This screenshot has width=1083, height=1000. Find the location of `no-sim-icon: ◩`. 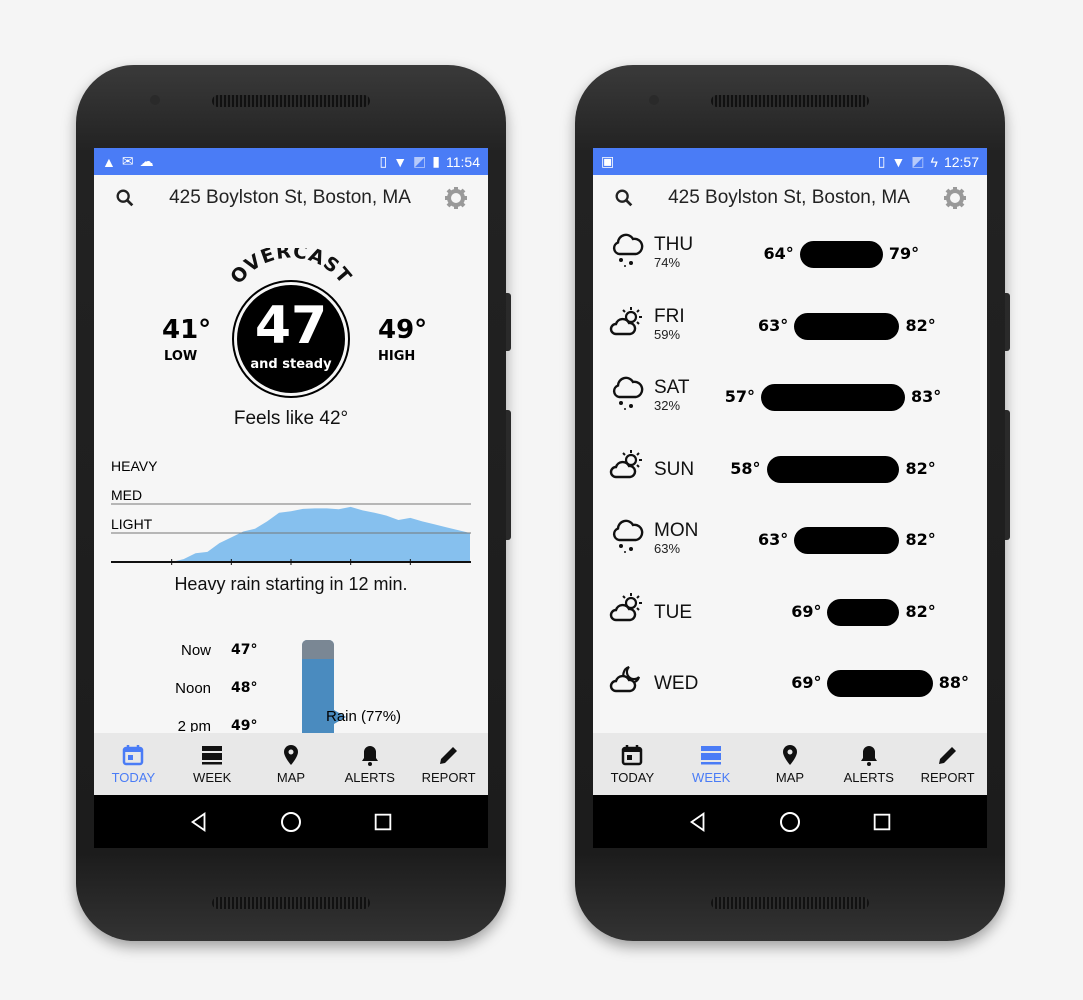

no-sim-icon: ◩ is located at coordinates (420, 161).